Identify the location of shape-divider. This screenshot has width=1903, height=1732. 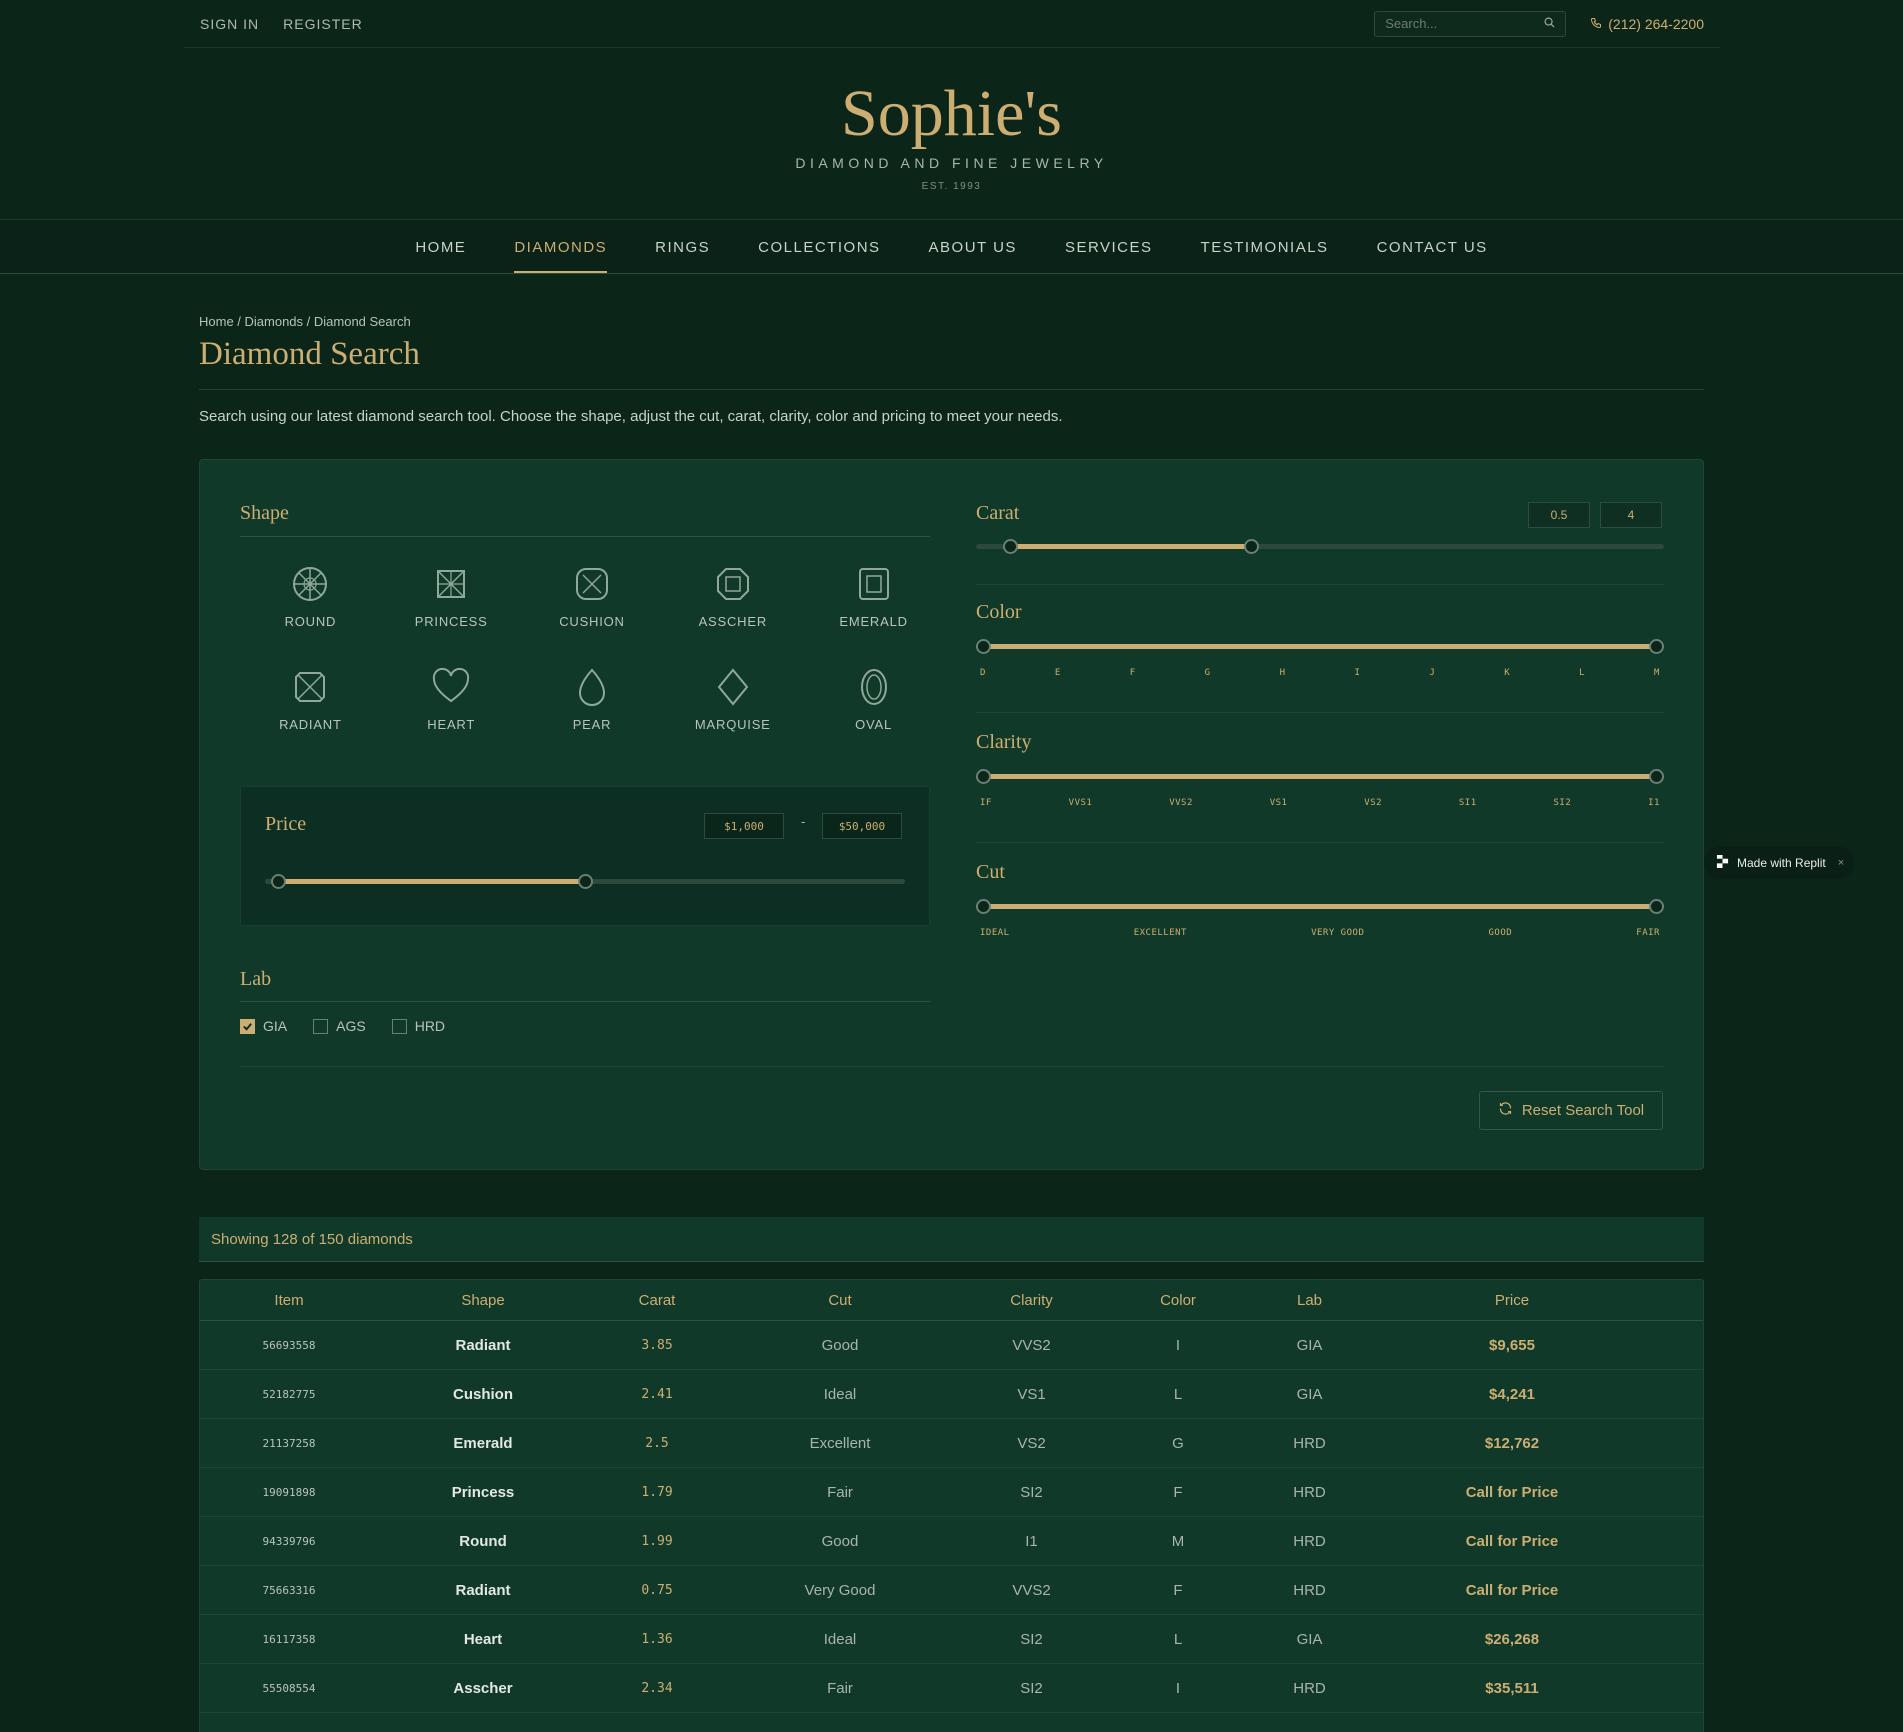
(585, 536).